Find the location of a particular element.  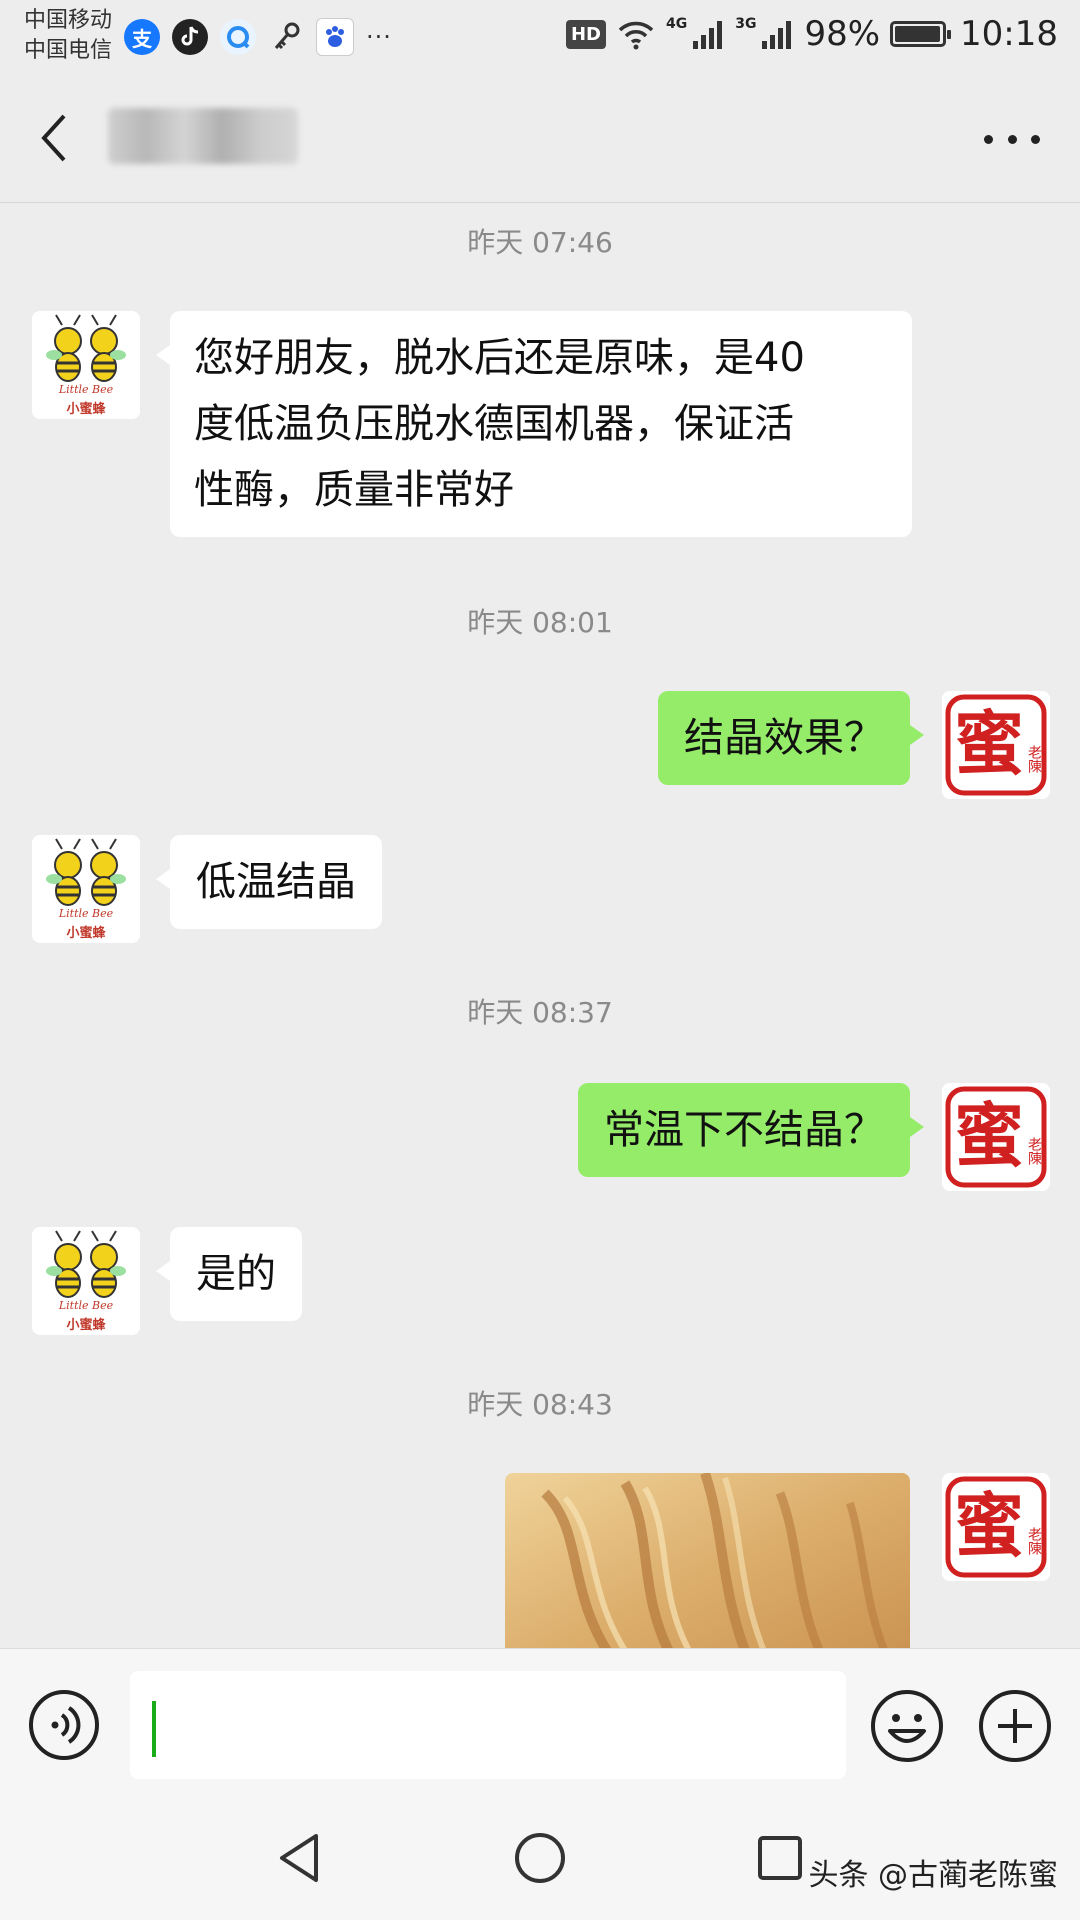

circle-home-icon is located at coordinates (540, 1858).